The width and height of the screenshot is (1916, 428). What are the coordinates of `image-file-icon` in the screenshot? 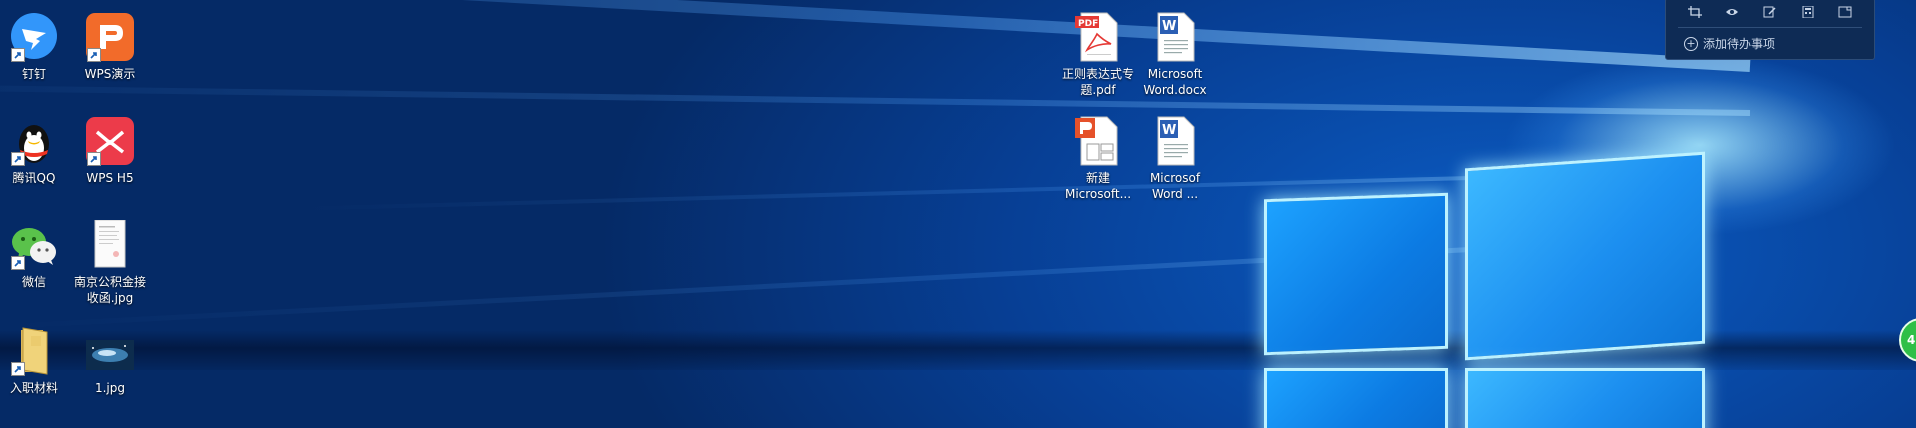 It's located at (110, 244).